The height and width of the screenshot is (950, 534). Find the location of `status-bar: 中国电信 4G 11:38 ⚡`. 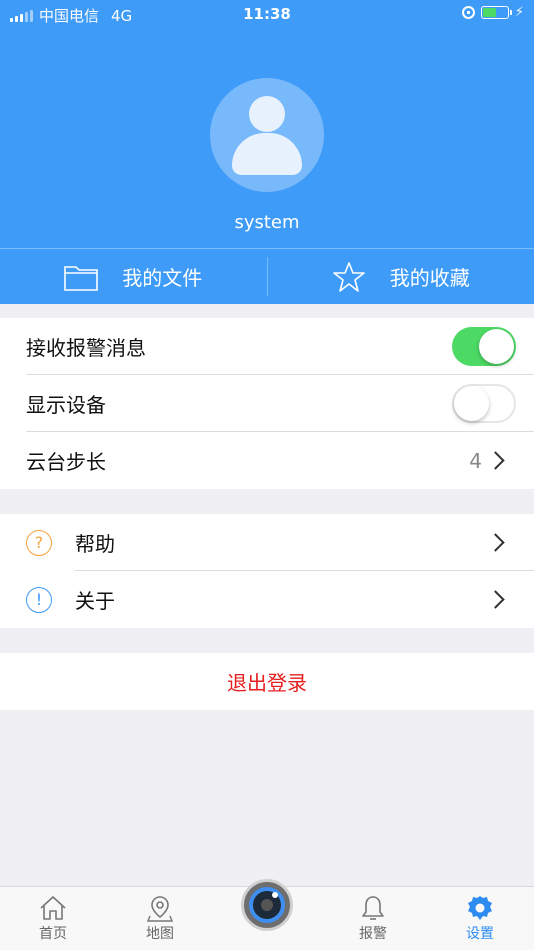

status-bar: 中国电信 4G 11:38 ⚡ is located at coordinates (267, 14).